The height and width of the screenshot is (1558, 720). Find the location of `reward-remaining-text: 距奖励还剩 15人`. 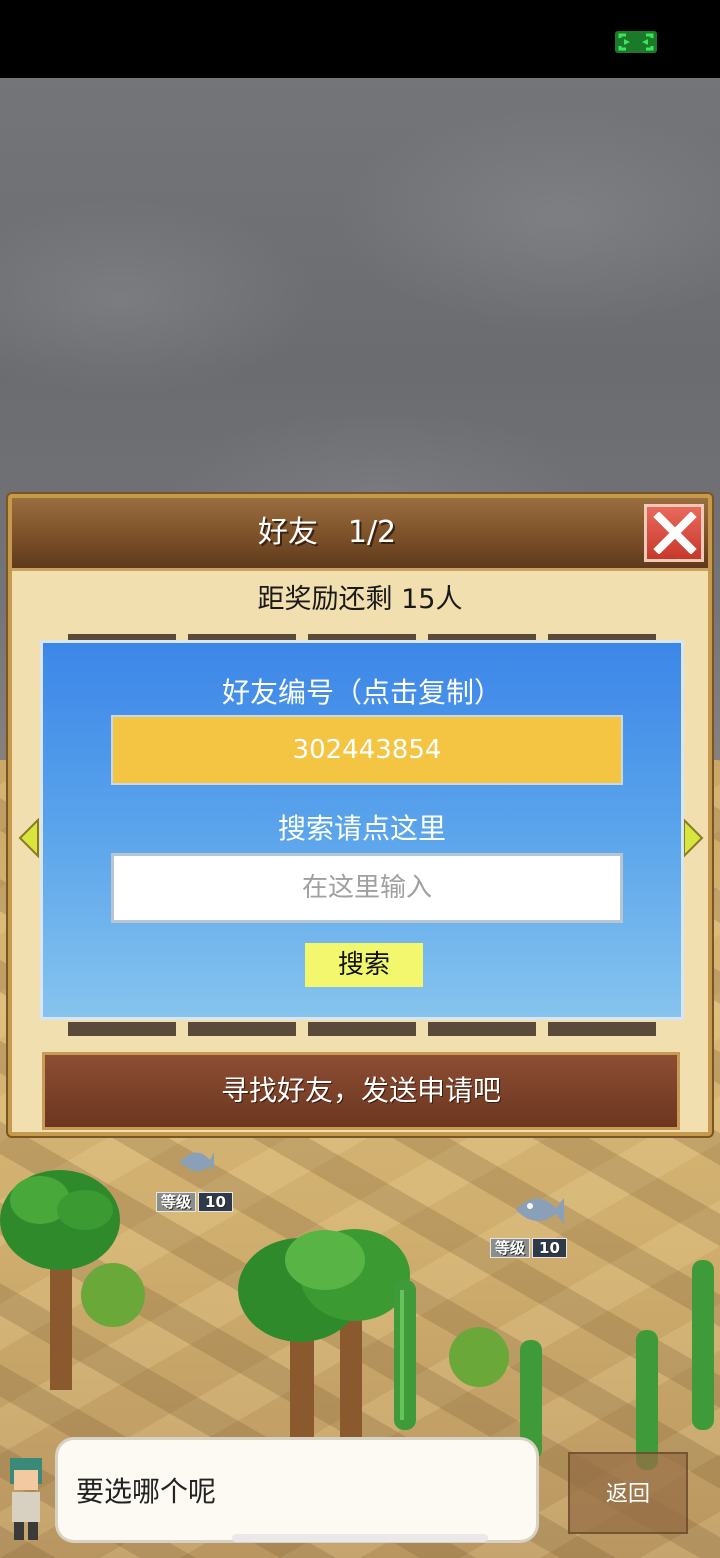

reward-remaining-text: 距奖励还剩 15人 is located at coordinates (360, 599).